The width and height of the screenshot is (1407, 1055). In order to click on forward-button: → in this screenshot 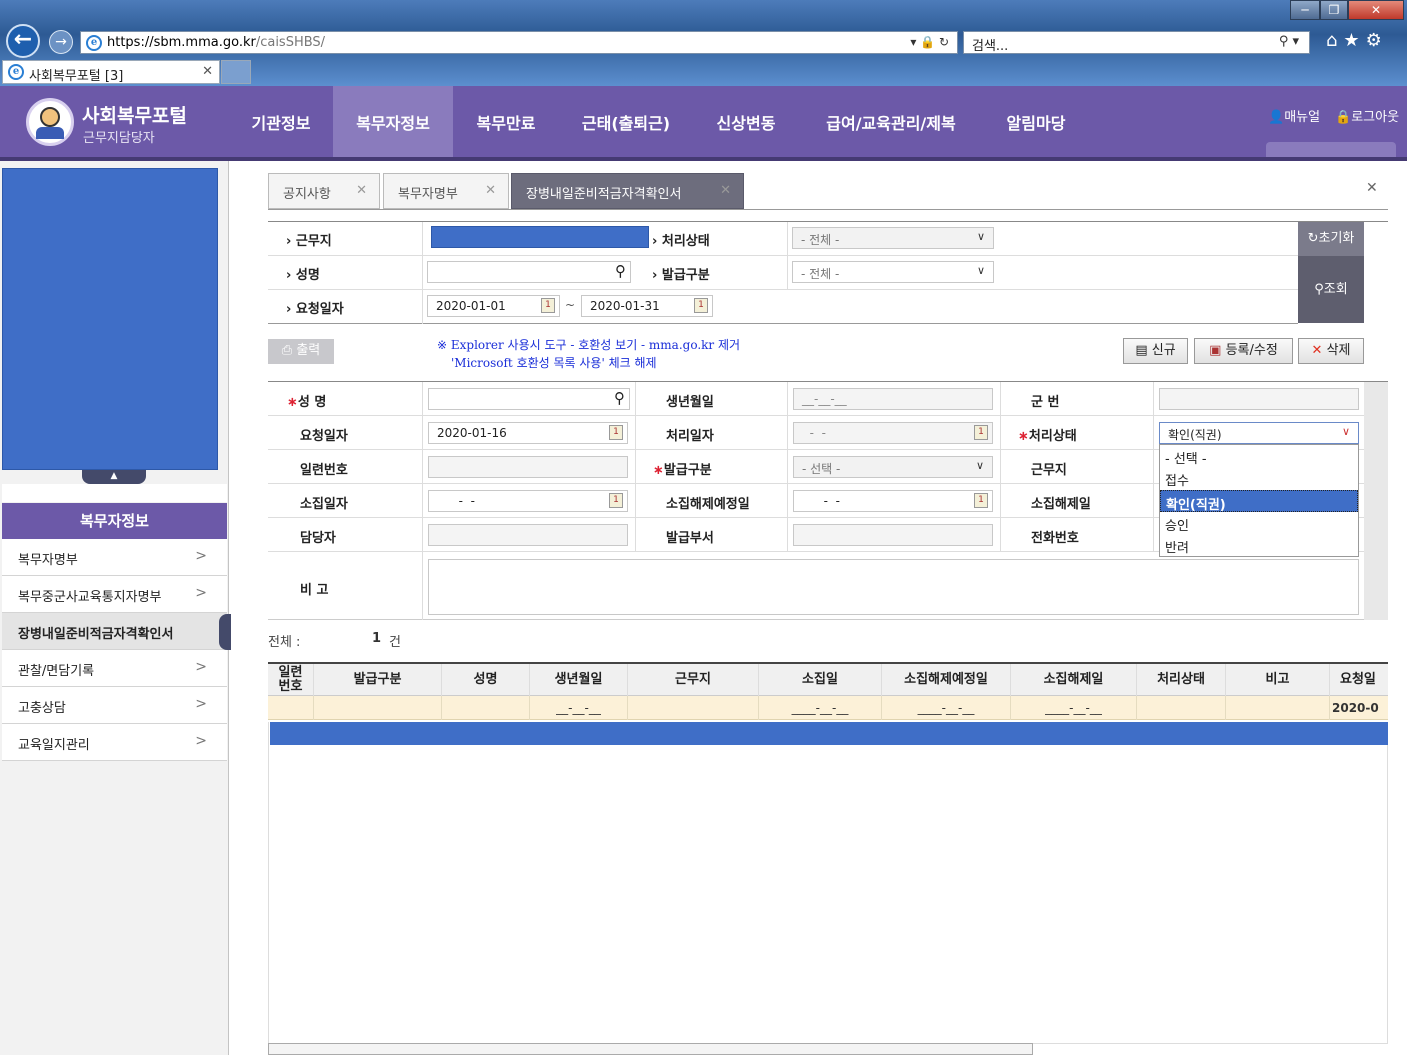, I will do `click(61, 42)`.